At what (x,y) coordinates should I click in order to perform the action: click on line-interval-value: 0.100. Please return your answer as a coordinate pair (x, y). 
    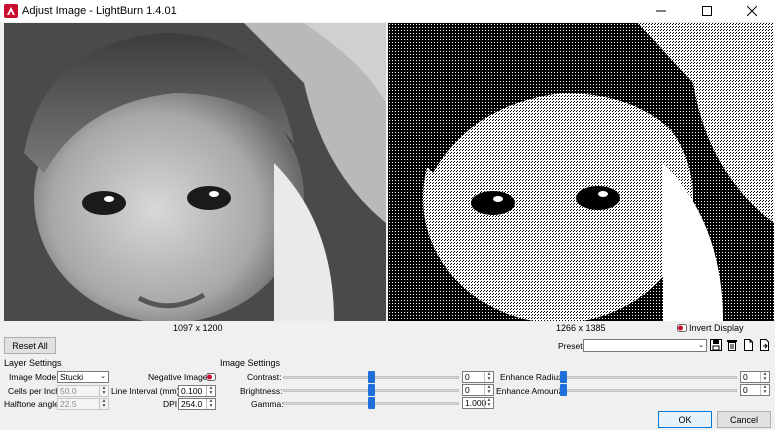
    Looking at the image, I should click on (192, 391).